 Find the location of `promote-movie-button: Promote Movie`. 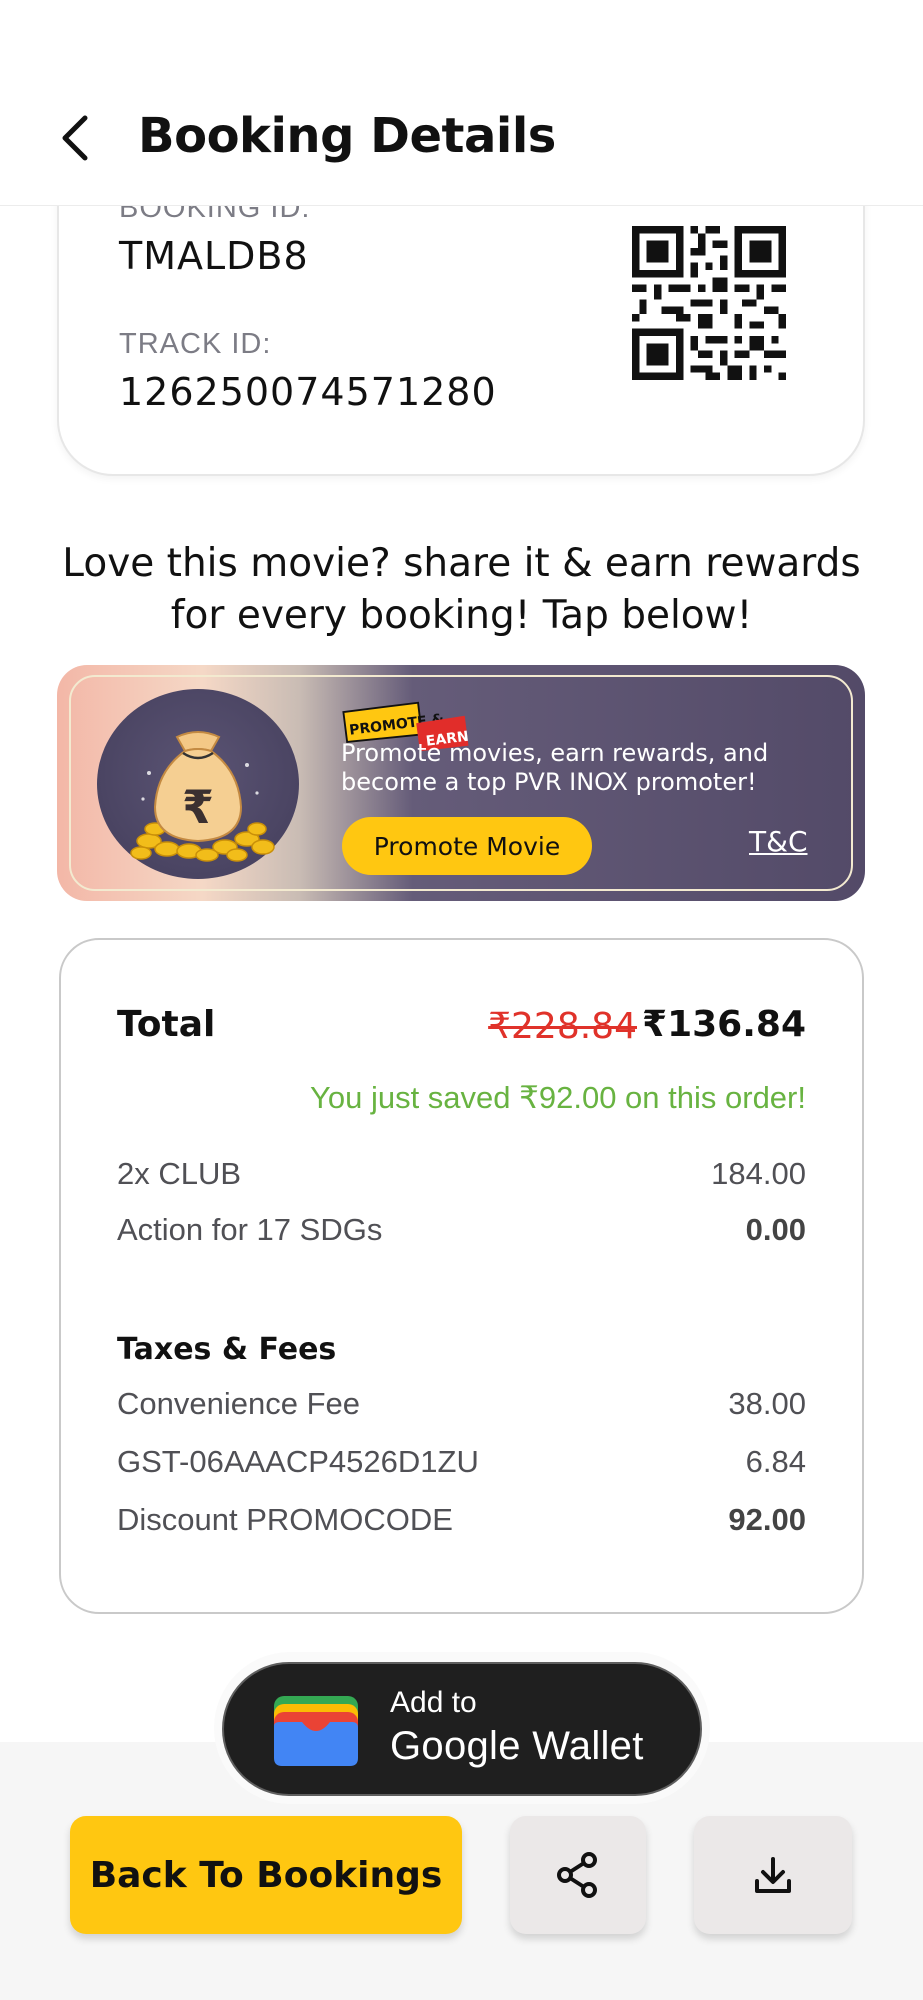

promote-movie-button: Promote Movie is located at coordinates (467, 846).